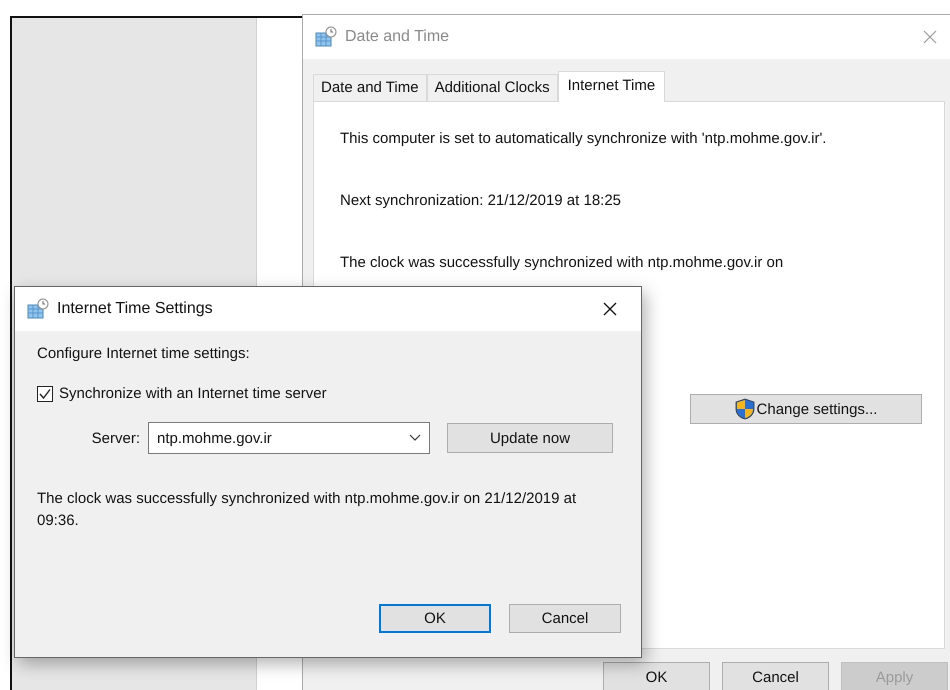 The width and height of the screenshot is (950, 690). Describe the element at coordinates (492, 87) in the screenshot. I see `tab: Additional Clocks` at that location.